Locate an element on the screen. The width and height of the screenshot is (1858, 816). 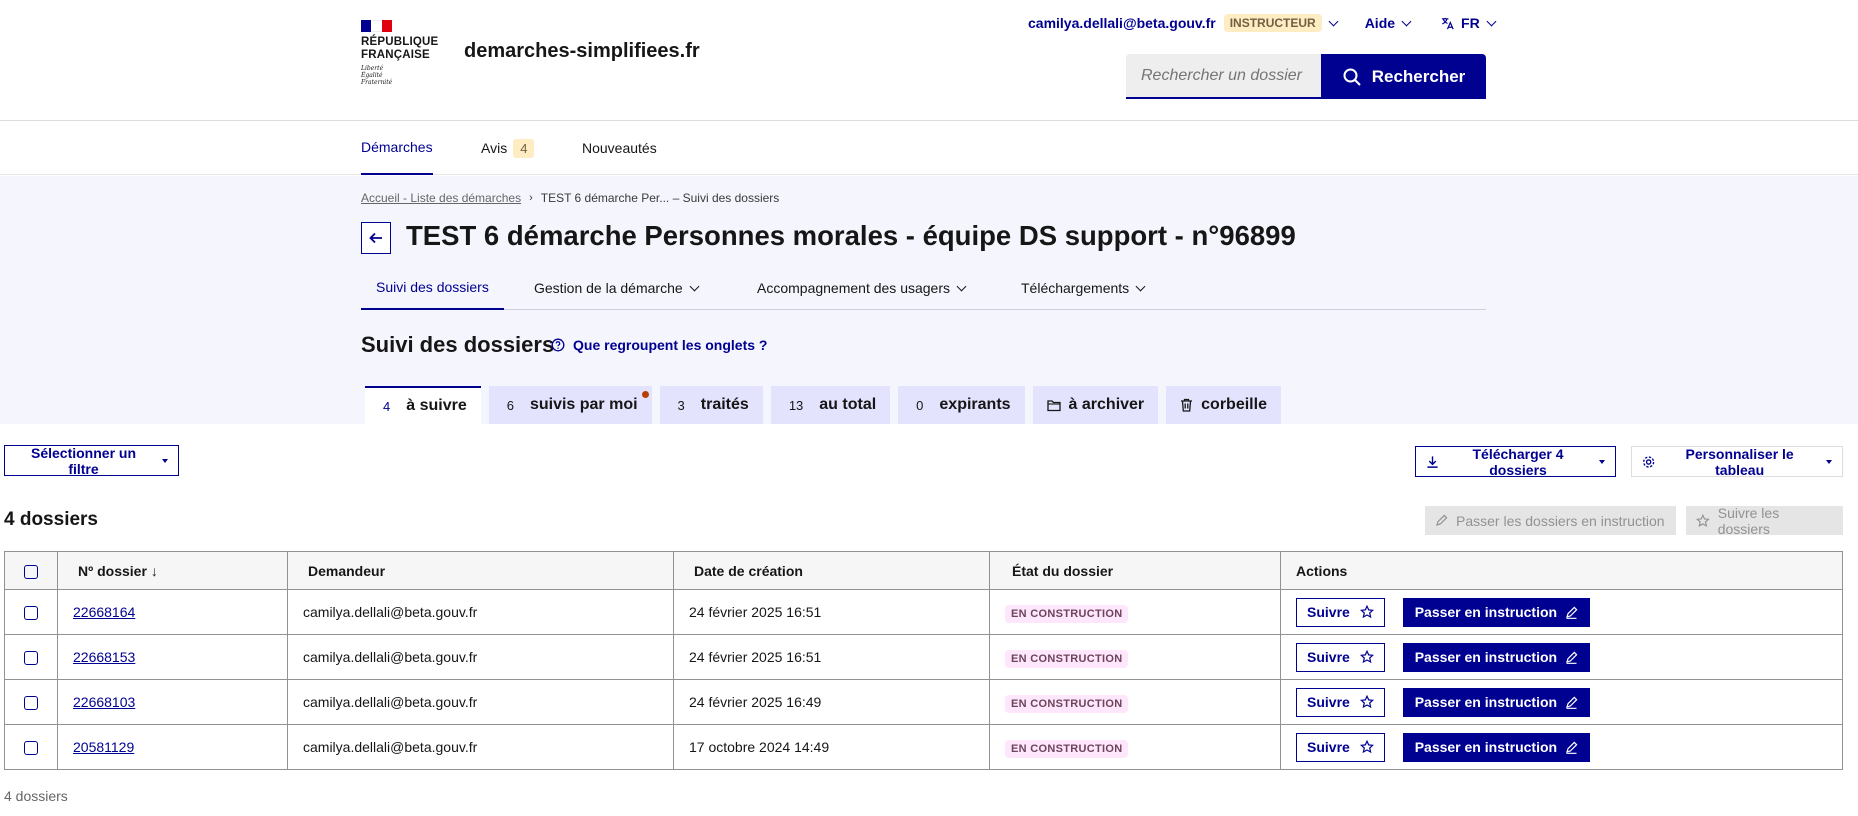
tab-au-total: 13 au total is located at coordinates (830, 405).